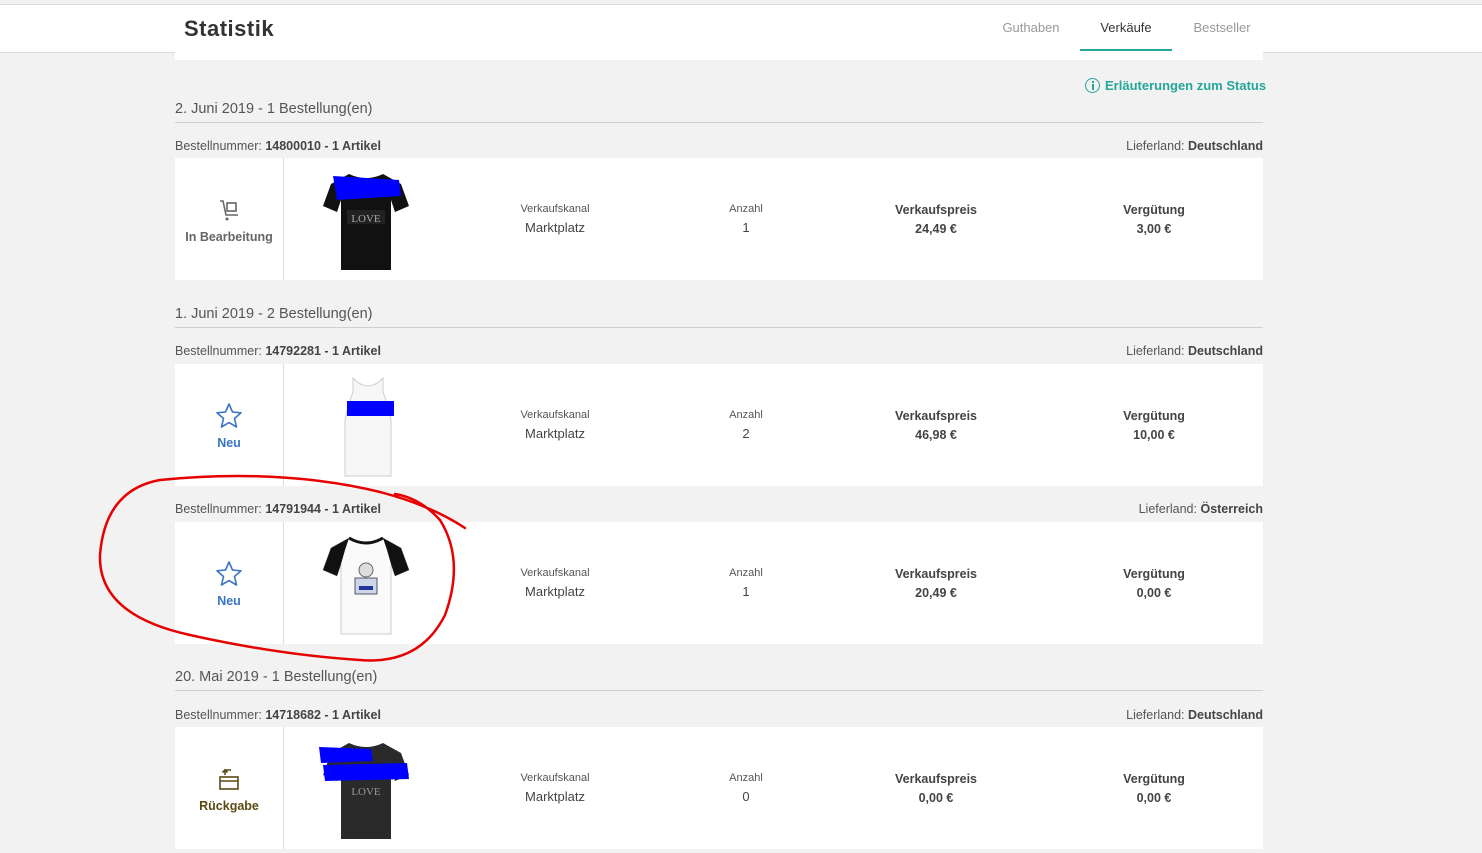 This screenshot has height=853, width=1482. What do you see at coordinates (229, 210) in the screenshot?
I see `cart-icon` at bounding box center [229, 210].